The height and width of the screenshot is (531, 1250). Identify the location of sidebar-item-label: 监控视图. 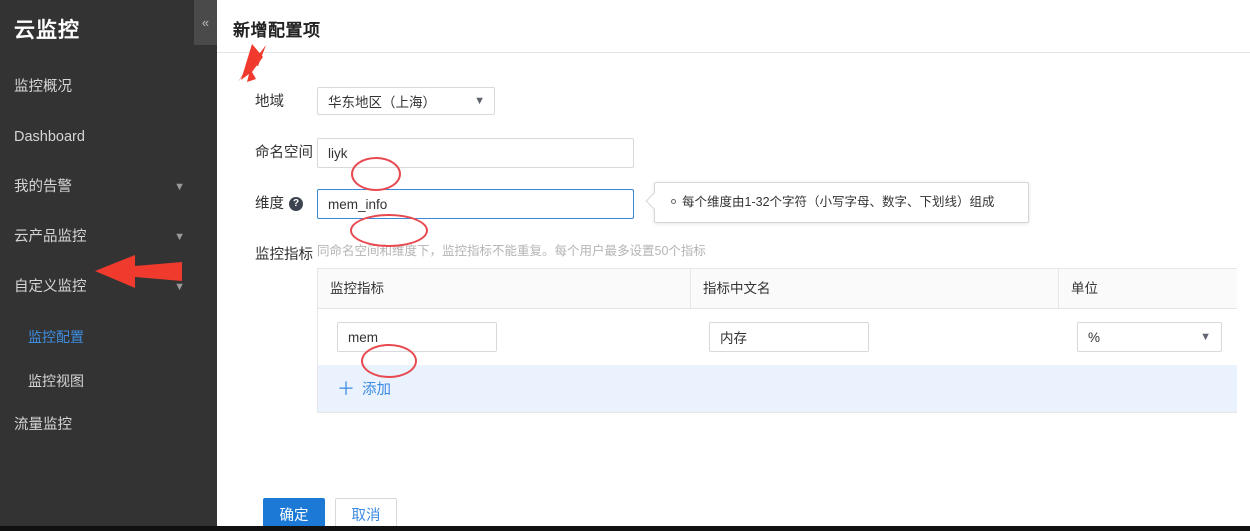
(56, 381).